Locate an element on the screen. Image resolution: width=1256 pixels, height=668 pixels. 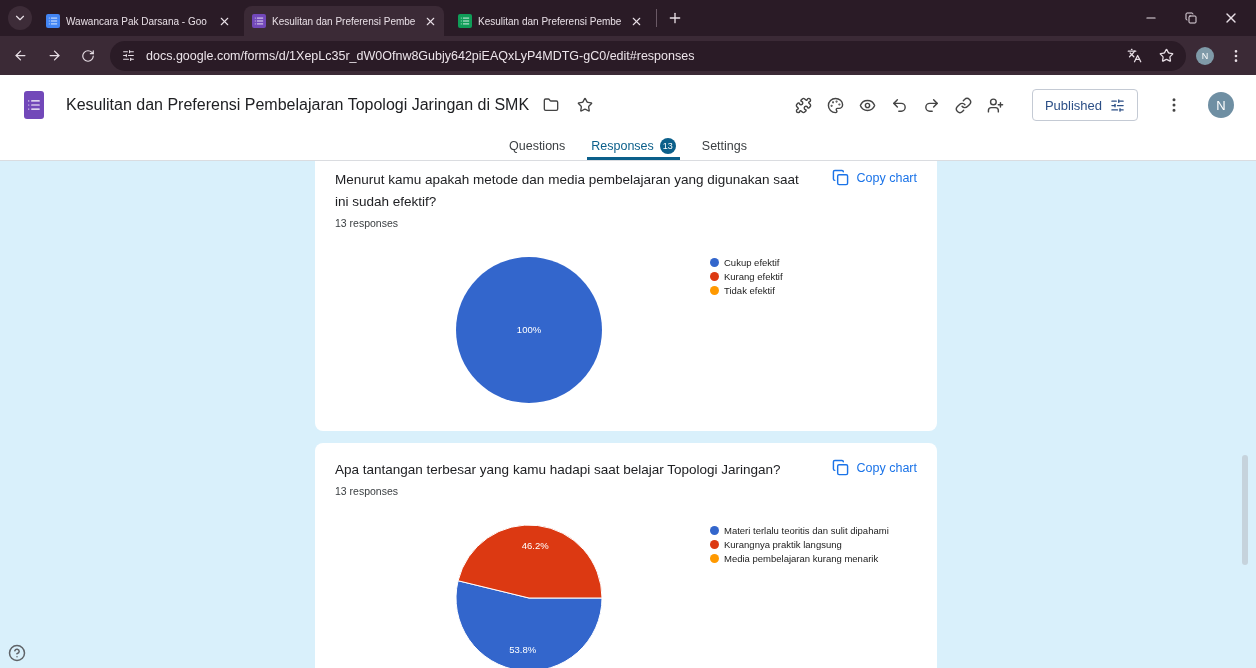
form-tab: Questions is located at coordinates (537, 147).